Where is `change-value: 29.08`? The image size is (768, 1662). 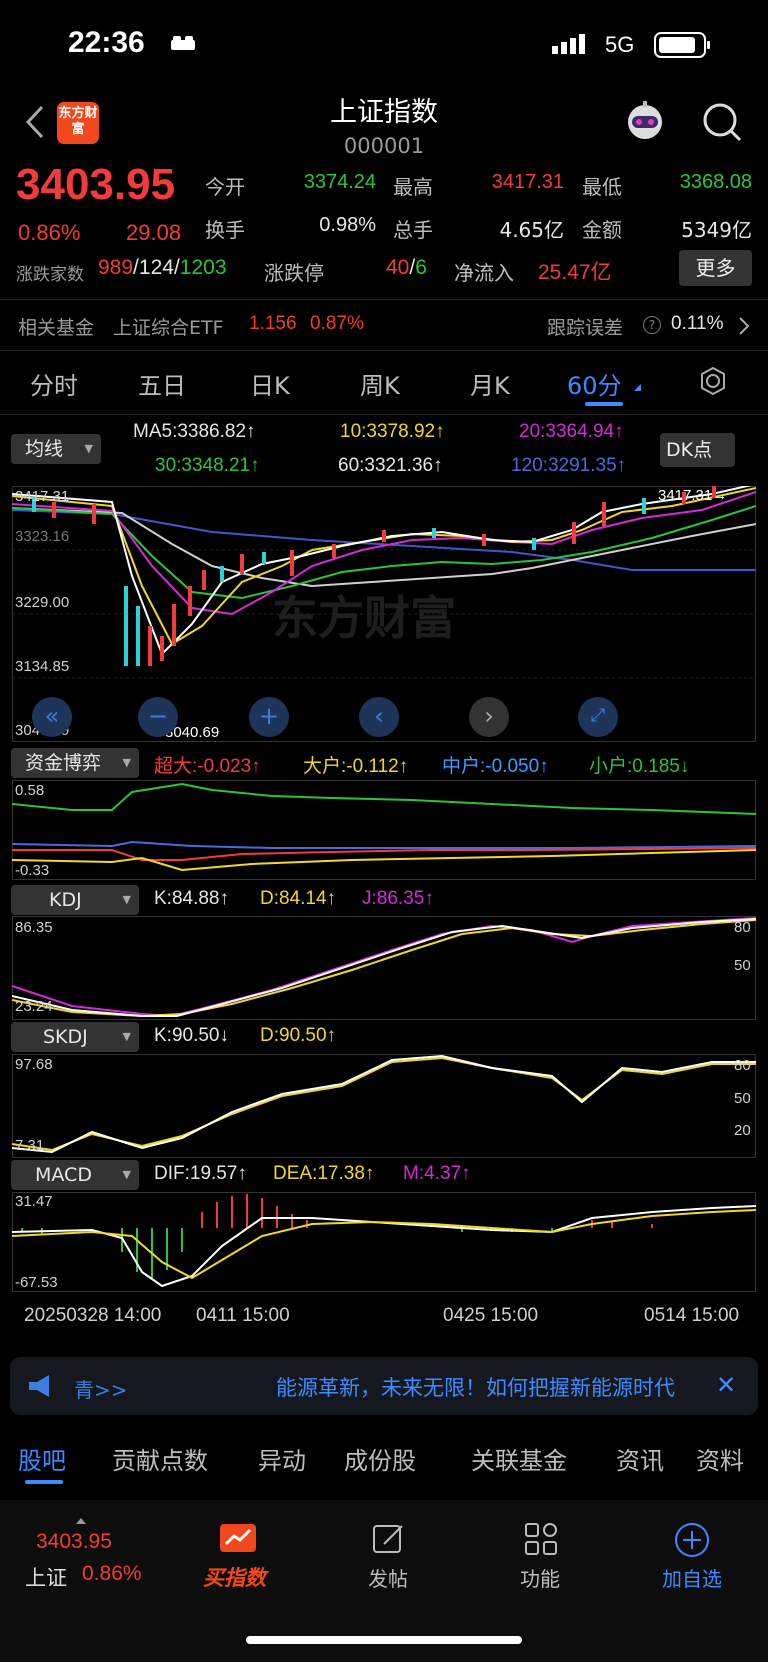
change-value: 29.08 is located at coordinates (154, 232).